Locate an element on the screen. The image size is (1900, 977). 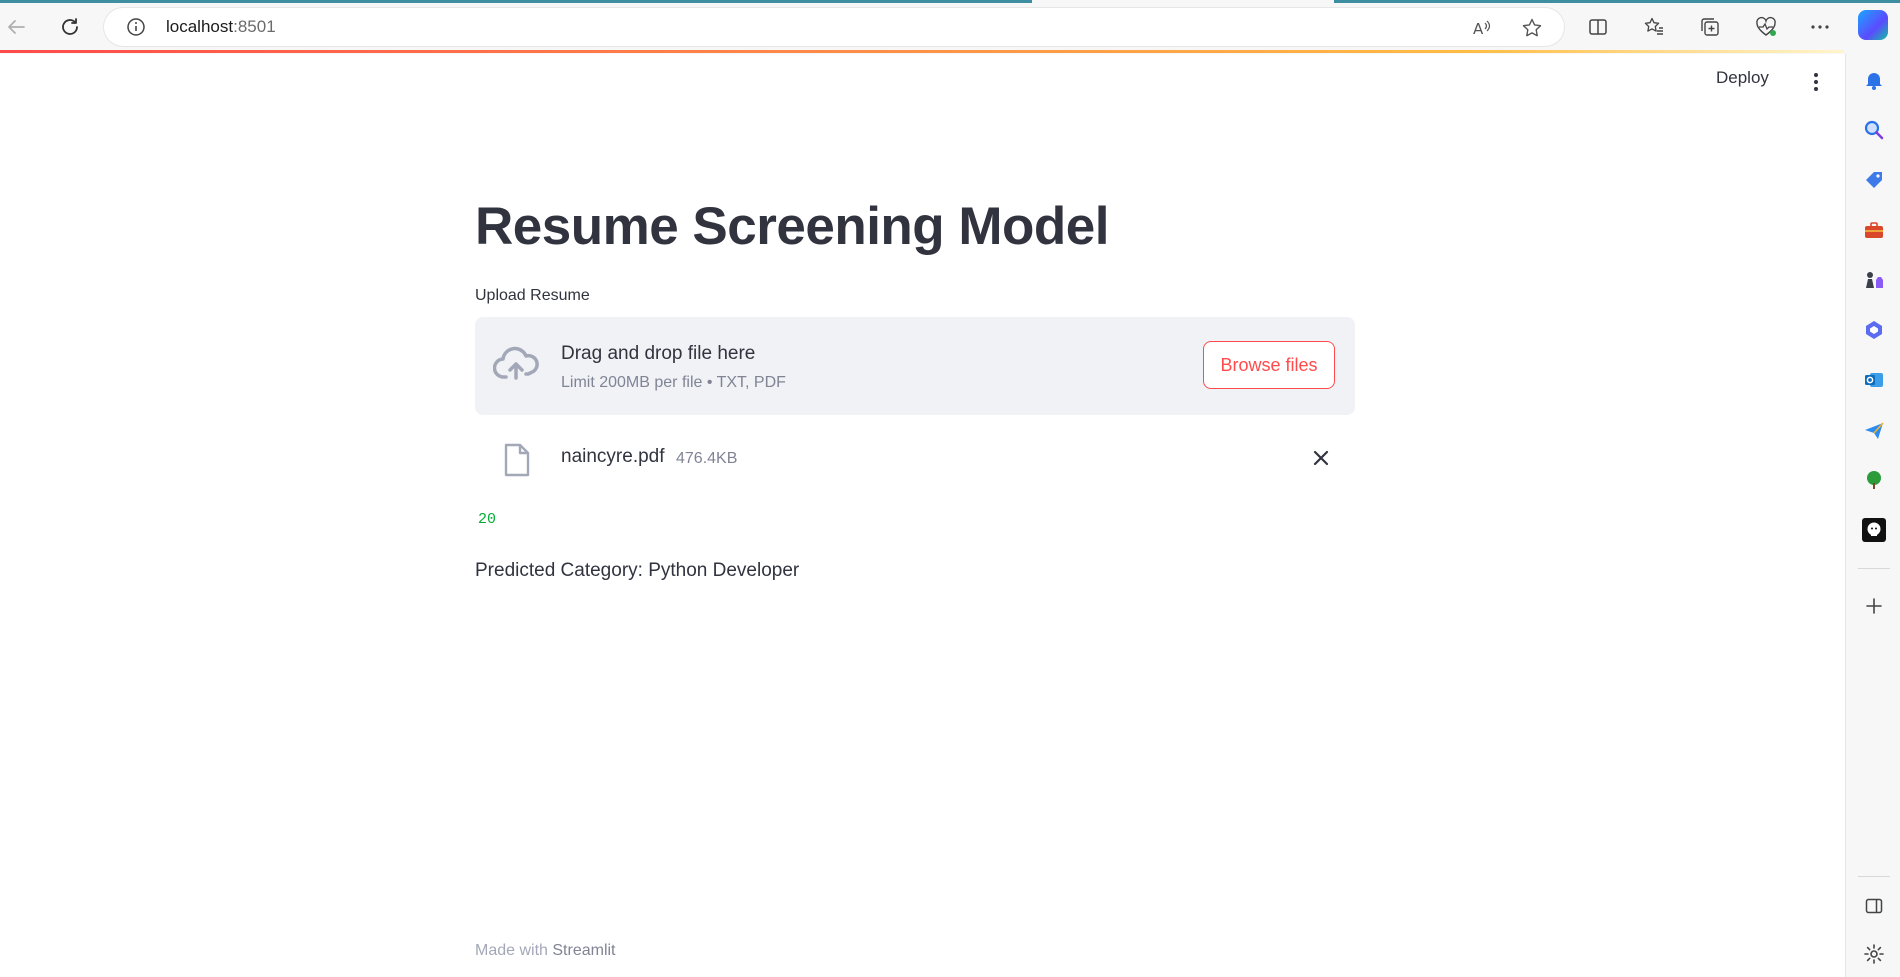
refresh-icon is located at coordinates (70, 27).